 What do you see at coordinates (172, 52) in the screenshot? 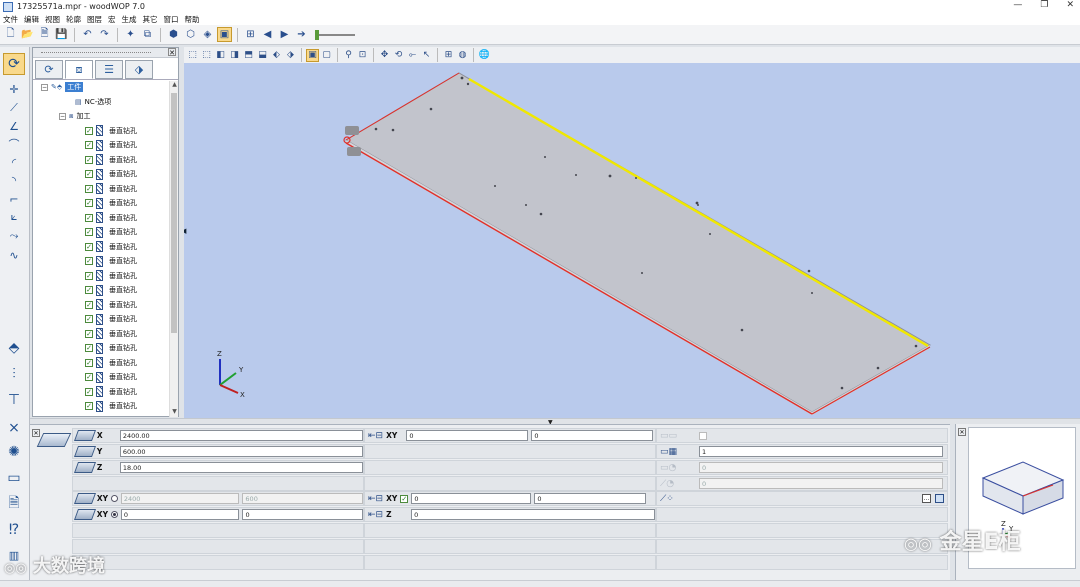
I see `panel-close-button: ✕` at bounding box center [172, 52].